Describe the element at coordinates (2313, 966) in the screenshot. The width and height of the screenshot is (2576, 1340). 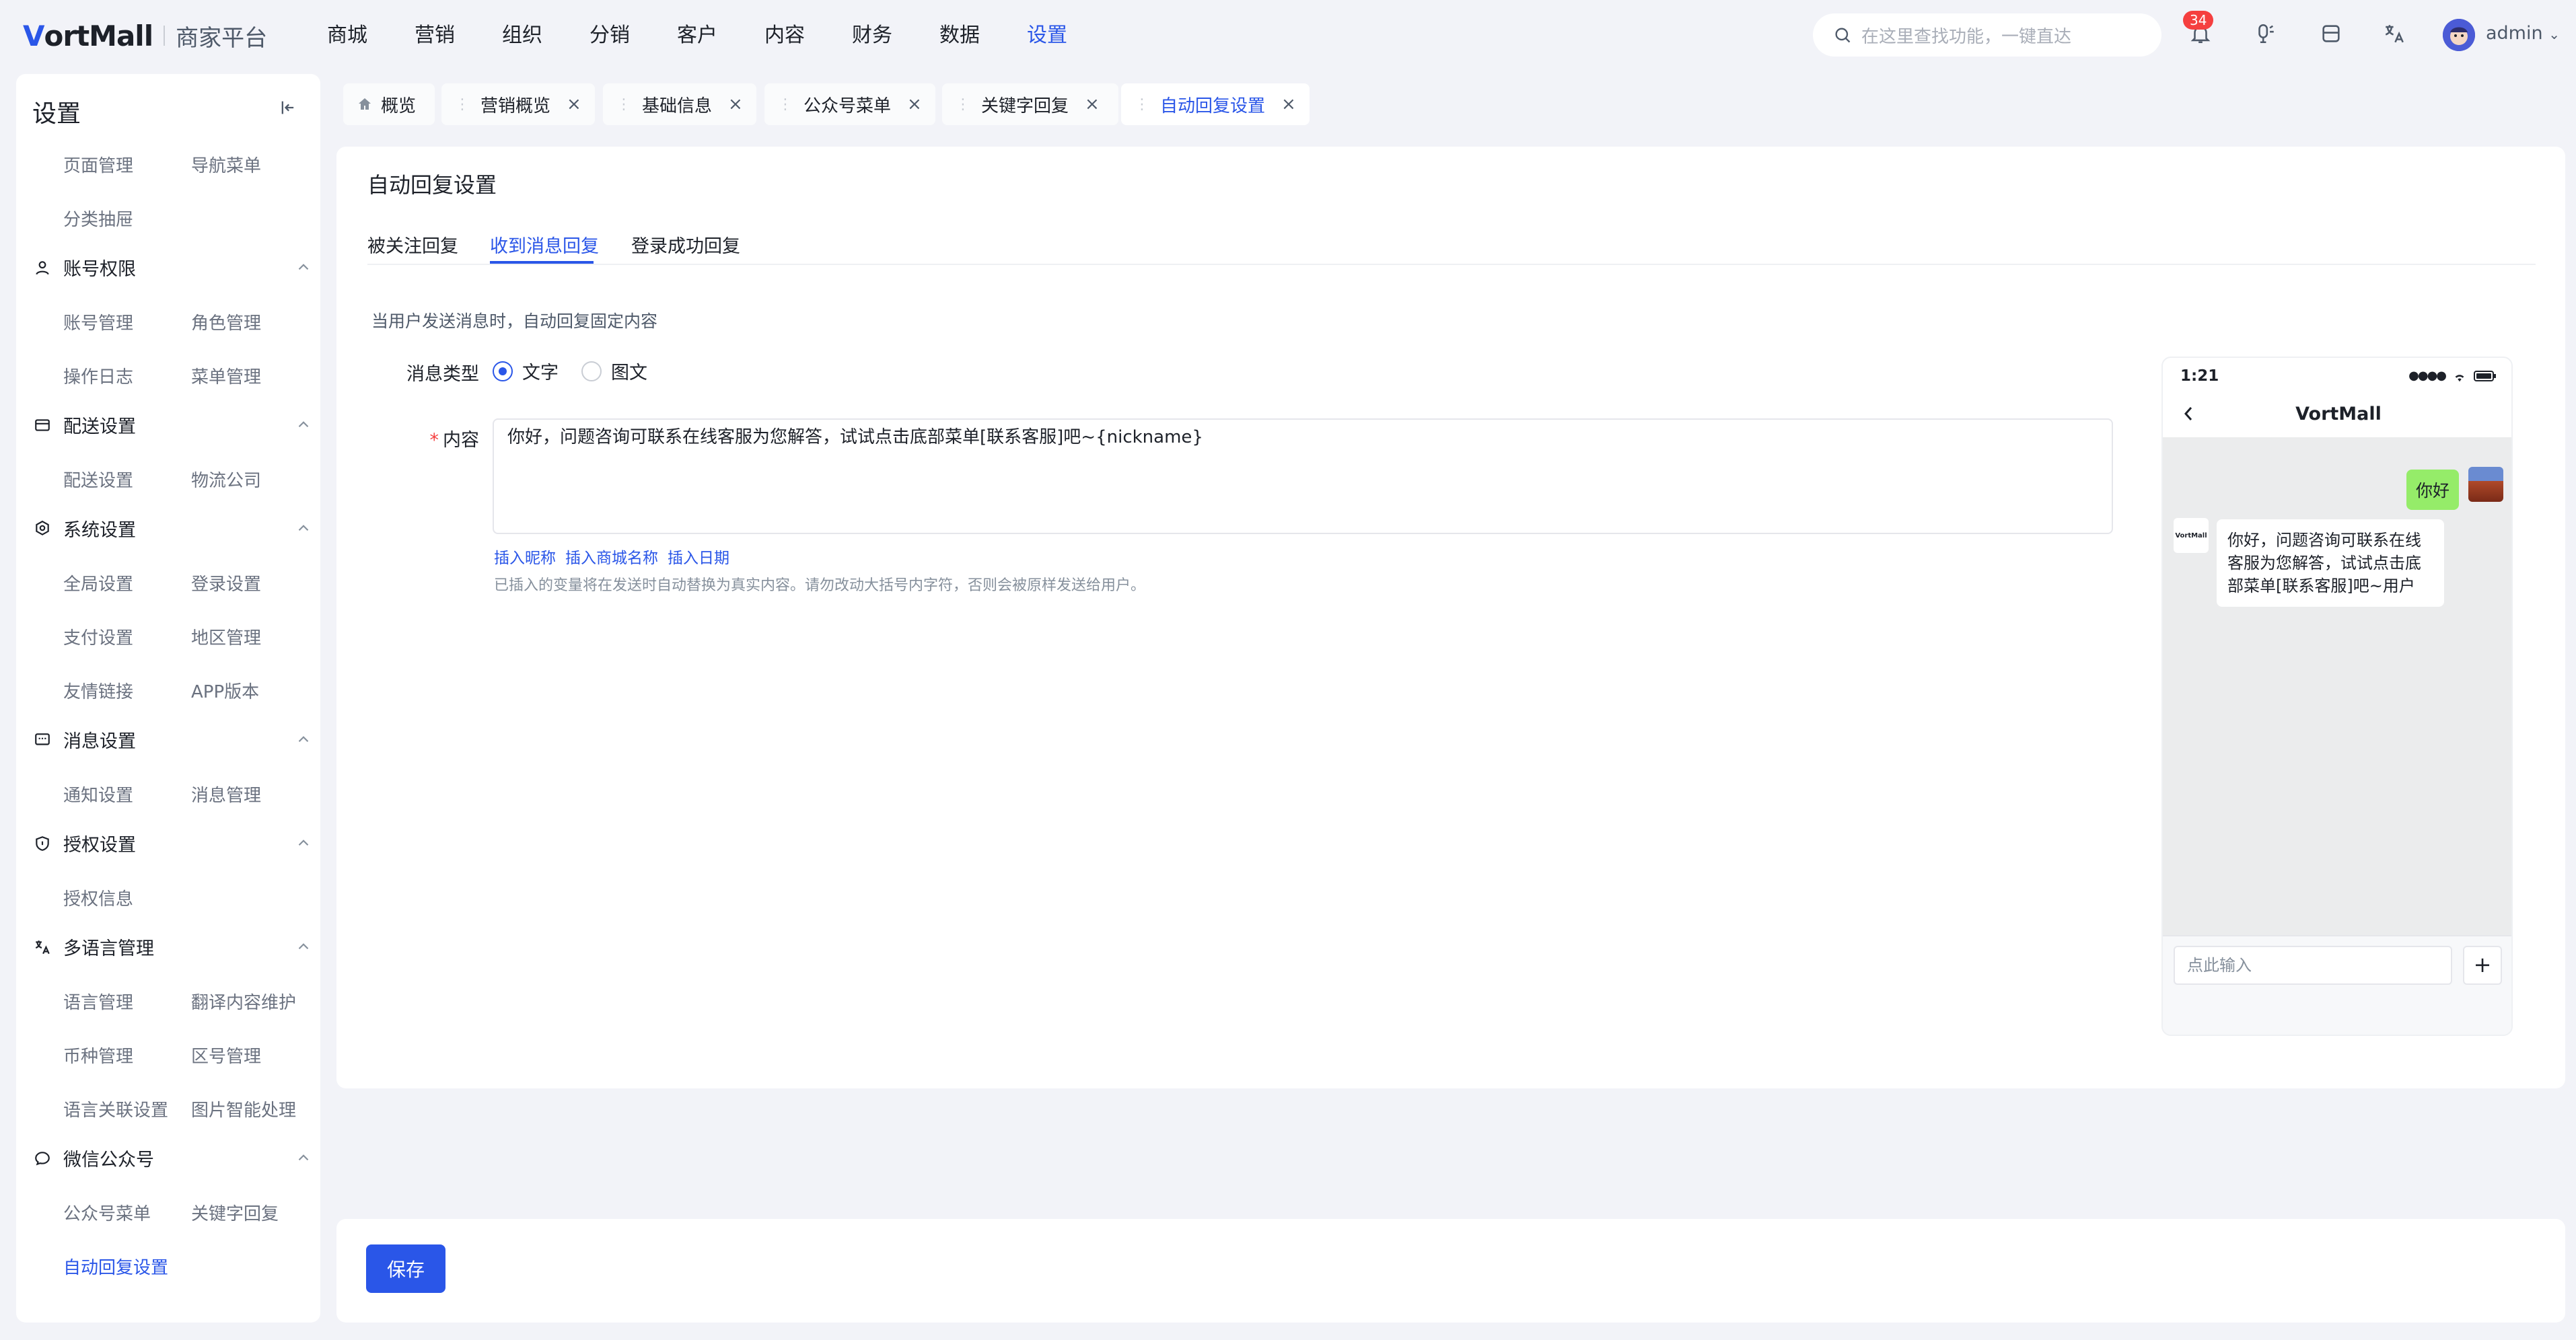
I see `chat-input: 点此输入` at that location.